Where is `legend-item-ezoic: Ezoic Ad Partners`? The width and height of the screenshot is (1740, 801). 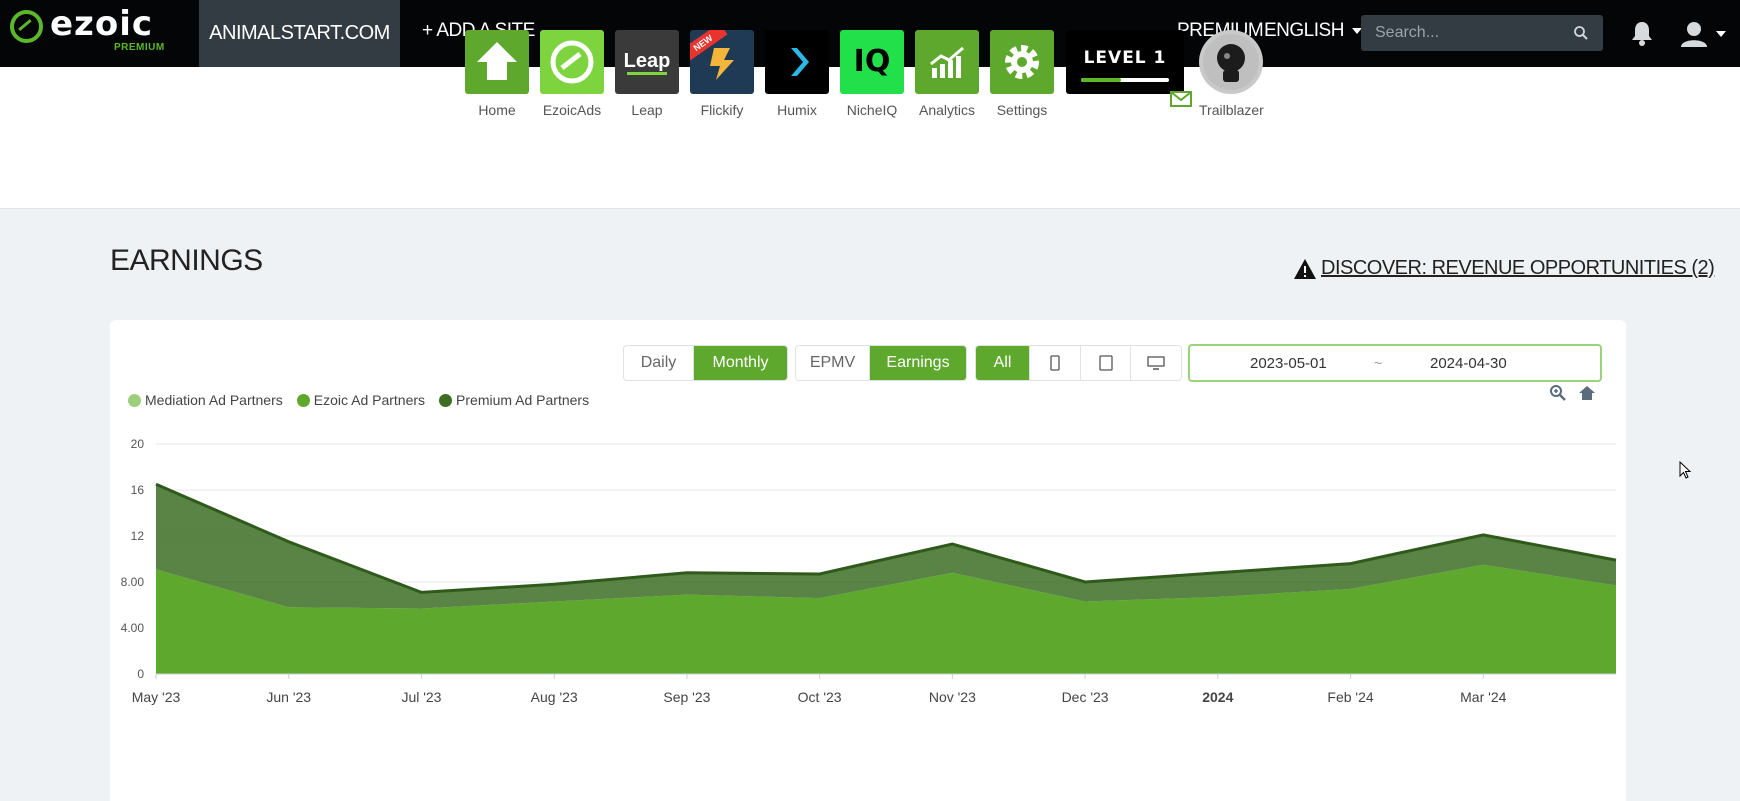 legend-item-ezoic: Ezoic Ad Partners is located at coordinates (361, 400).